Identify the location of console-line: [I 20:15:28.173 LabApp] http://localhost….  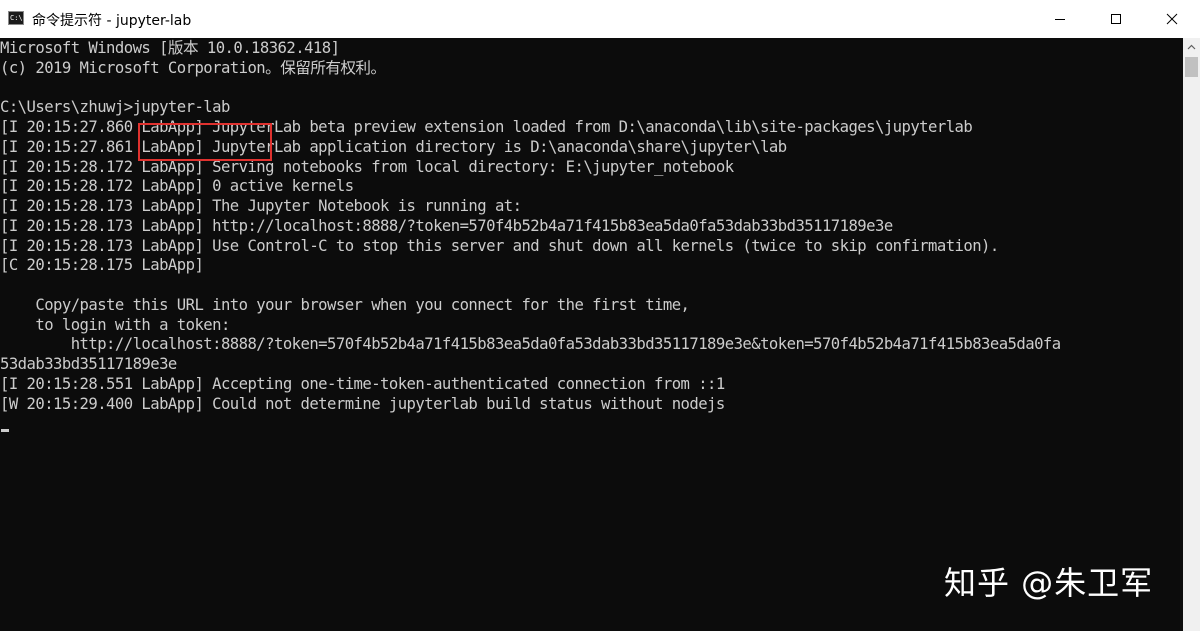
(446, 226).